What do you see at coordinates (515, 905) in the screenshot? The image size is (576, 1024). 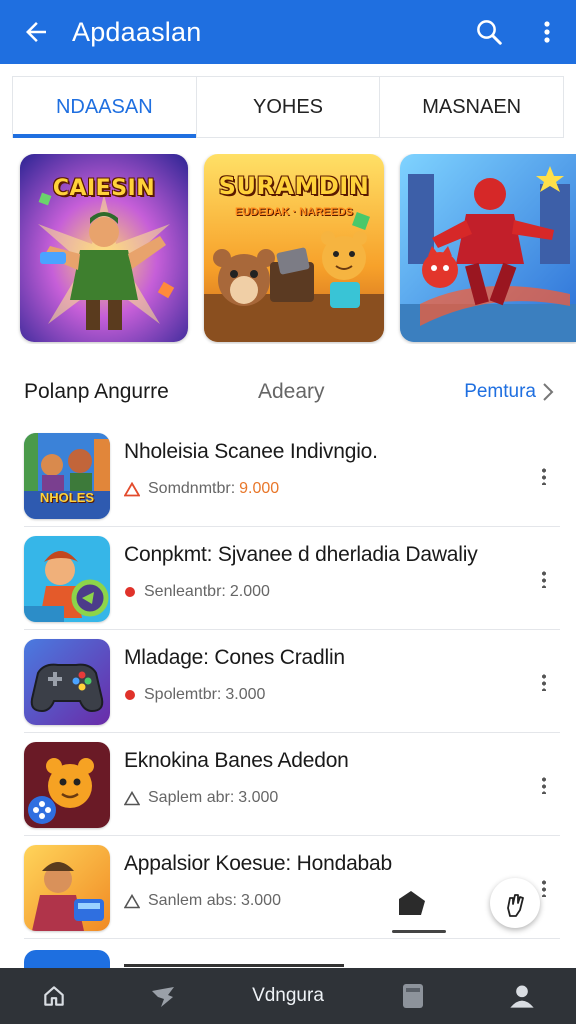 I see `hand-gesture-icon` at bounding box center [515, 905].